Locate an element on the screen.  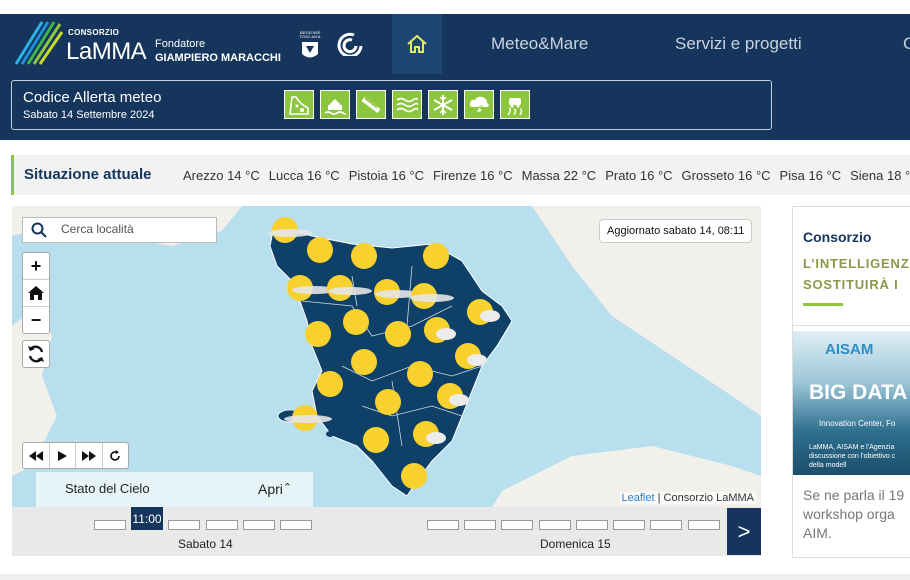
accent-line is located at coordinates (823, 304).